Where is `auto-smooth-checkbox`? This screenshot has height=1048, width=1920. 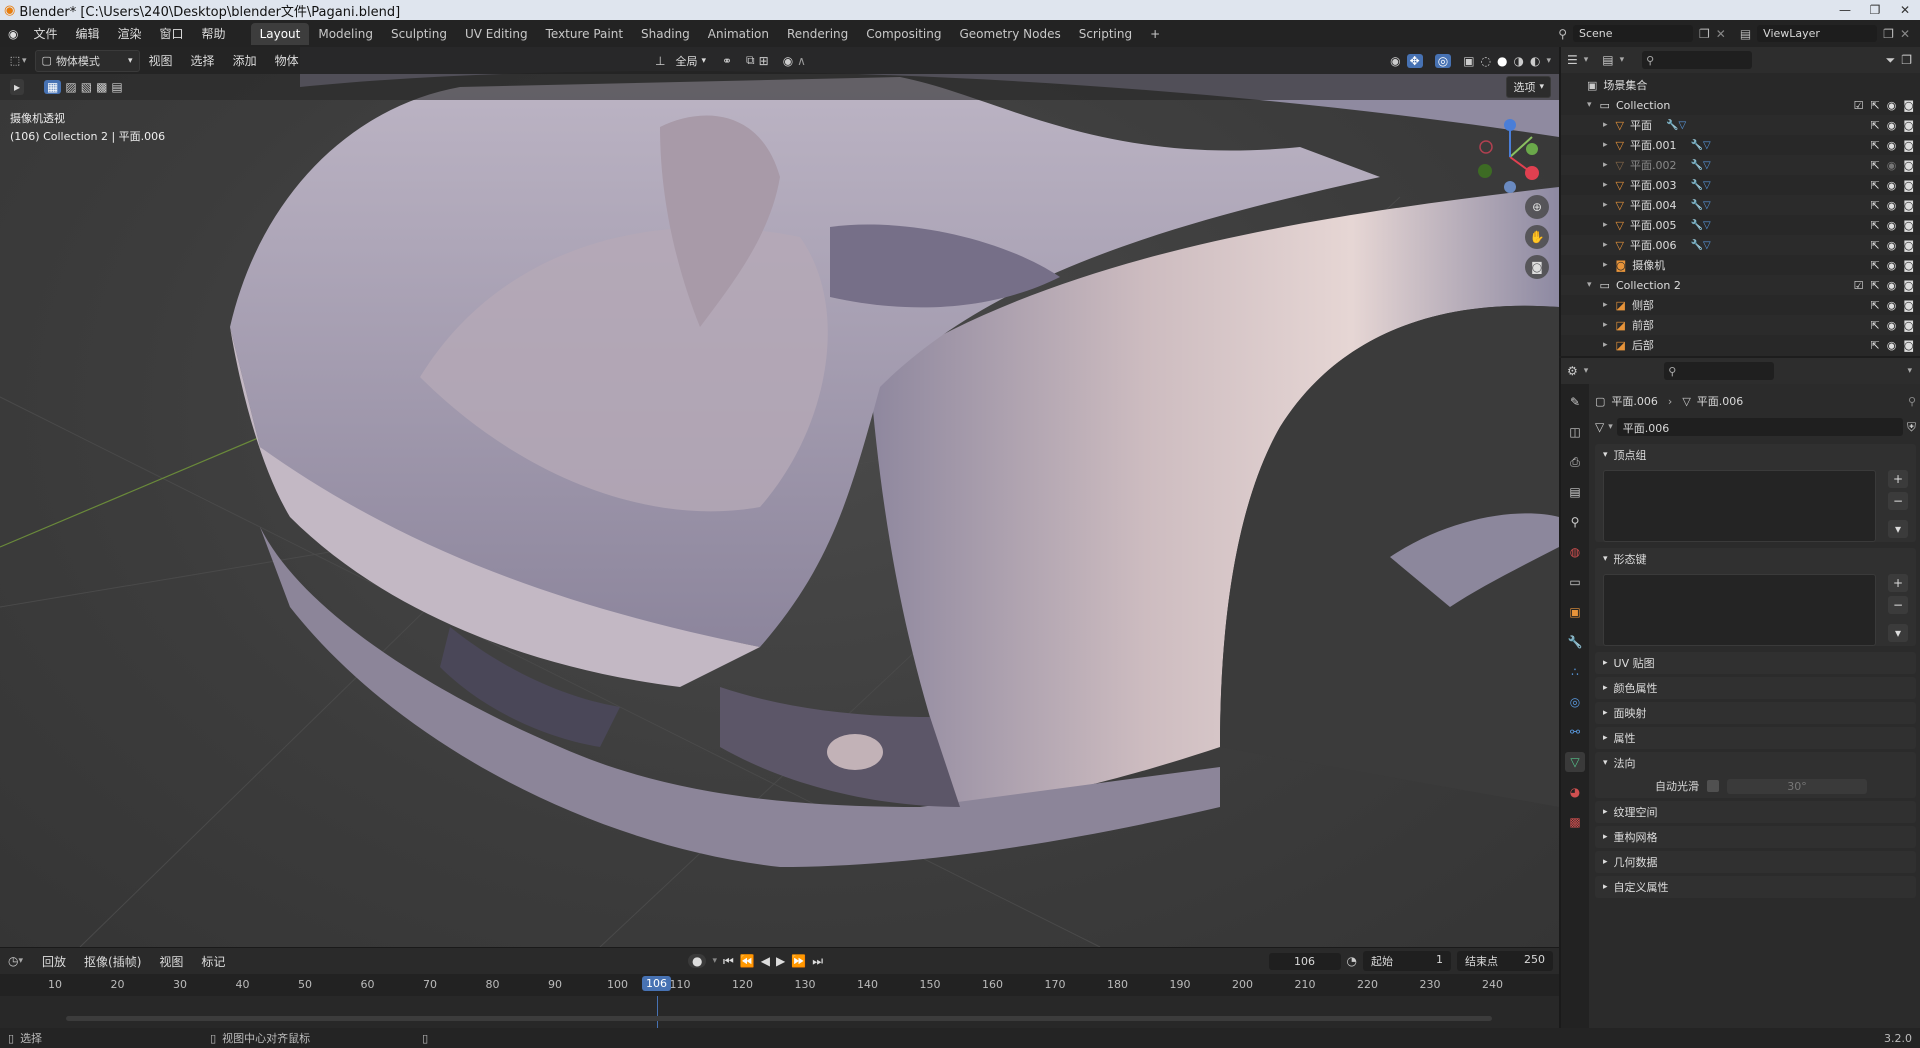 auto-smooth-checkbox is located at coordinates (1713, 786).